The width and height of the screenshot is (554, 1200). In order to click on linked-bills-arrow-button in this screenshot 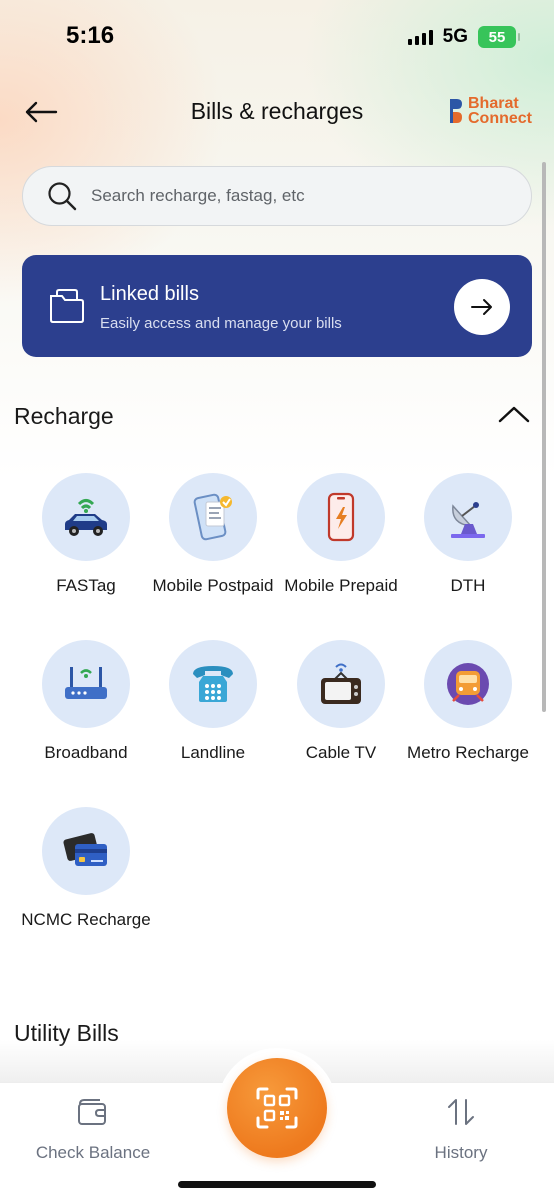, I will do `click(482, 307)`.